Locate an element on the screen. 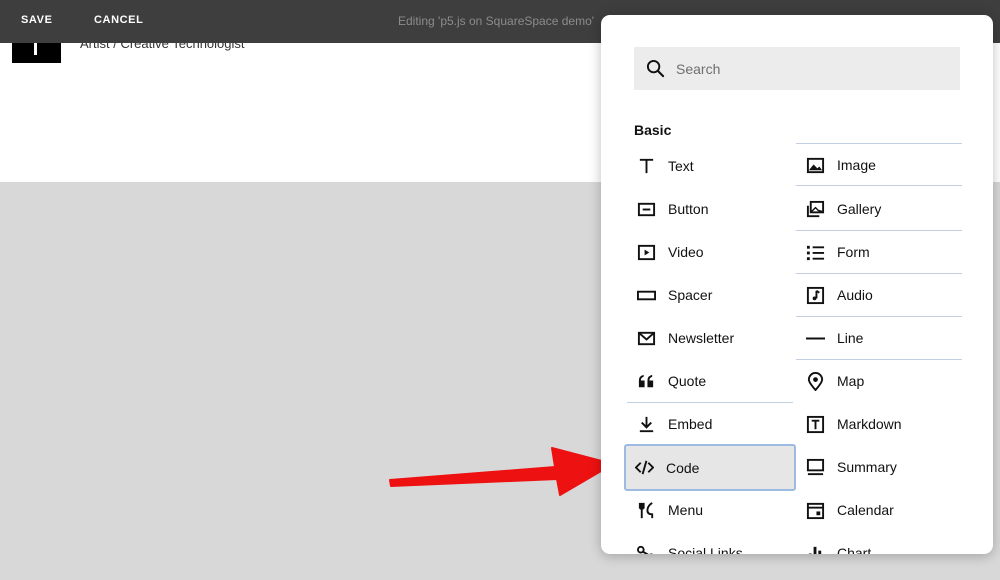 This screenshot has height=580, width=1000. quote-icon is located at coordinates (646, 381).